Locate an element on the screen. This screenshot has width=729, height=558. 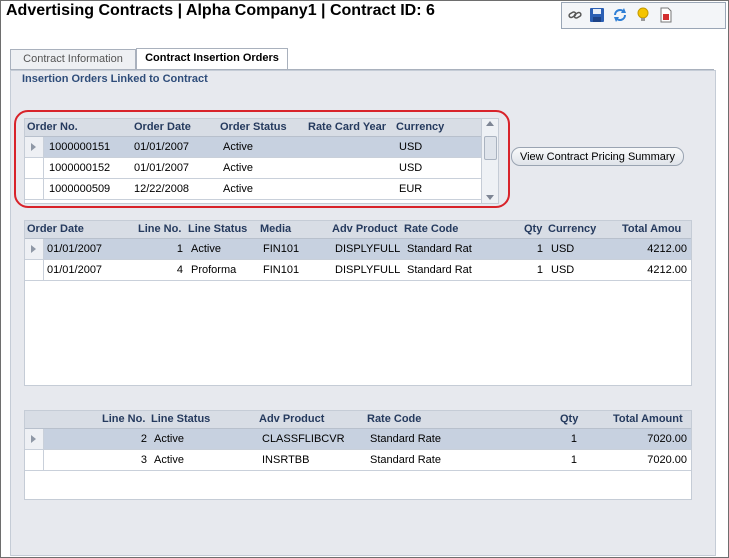
adv-product-cell: INSRTBB is located at coordinates (286, 460).